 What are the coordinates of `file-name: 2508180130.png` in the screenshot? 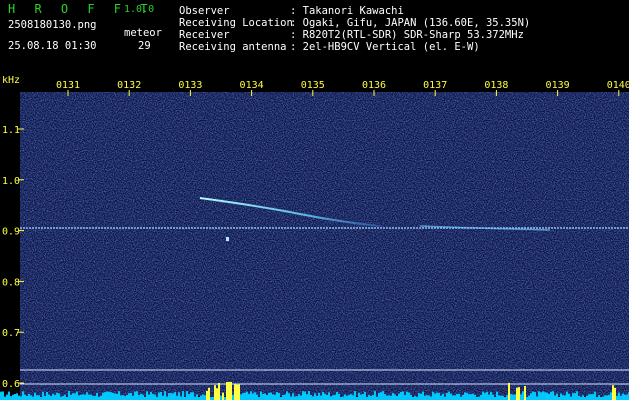 It's located at (52, 25).